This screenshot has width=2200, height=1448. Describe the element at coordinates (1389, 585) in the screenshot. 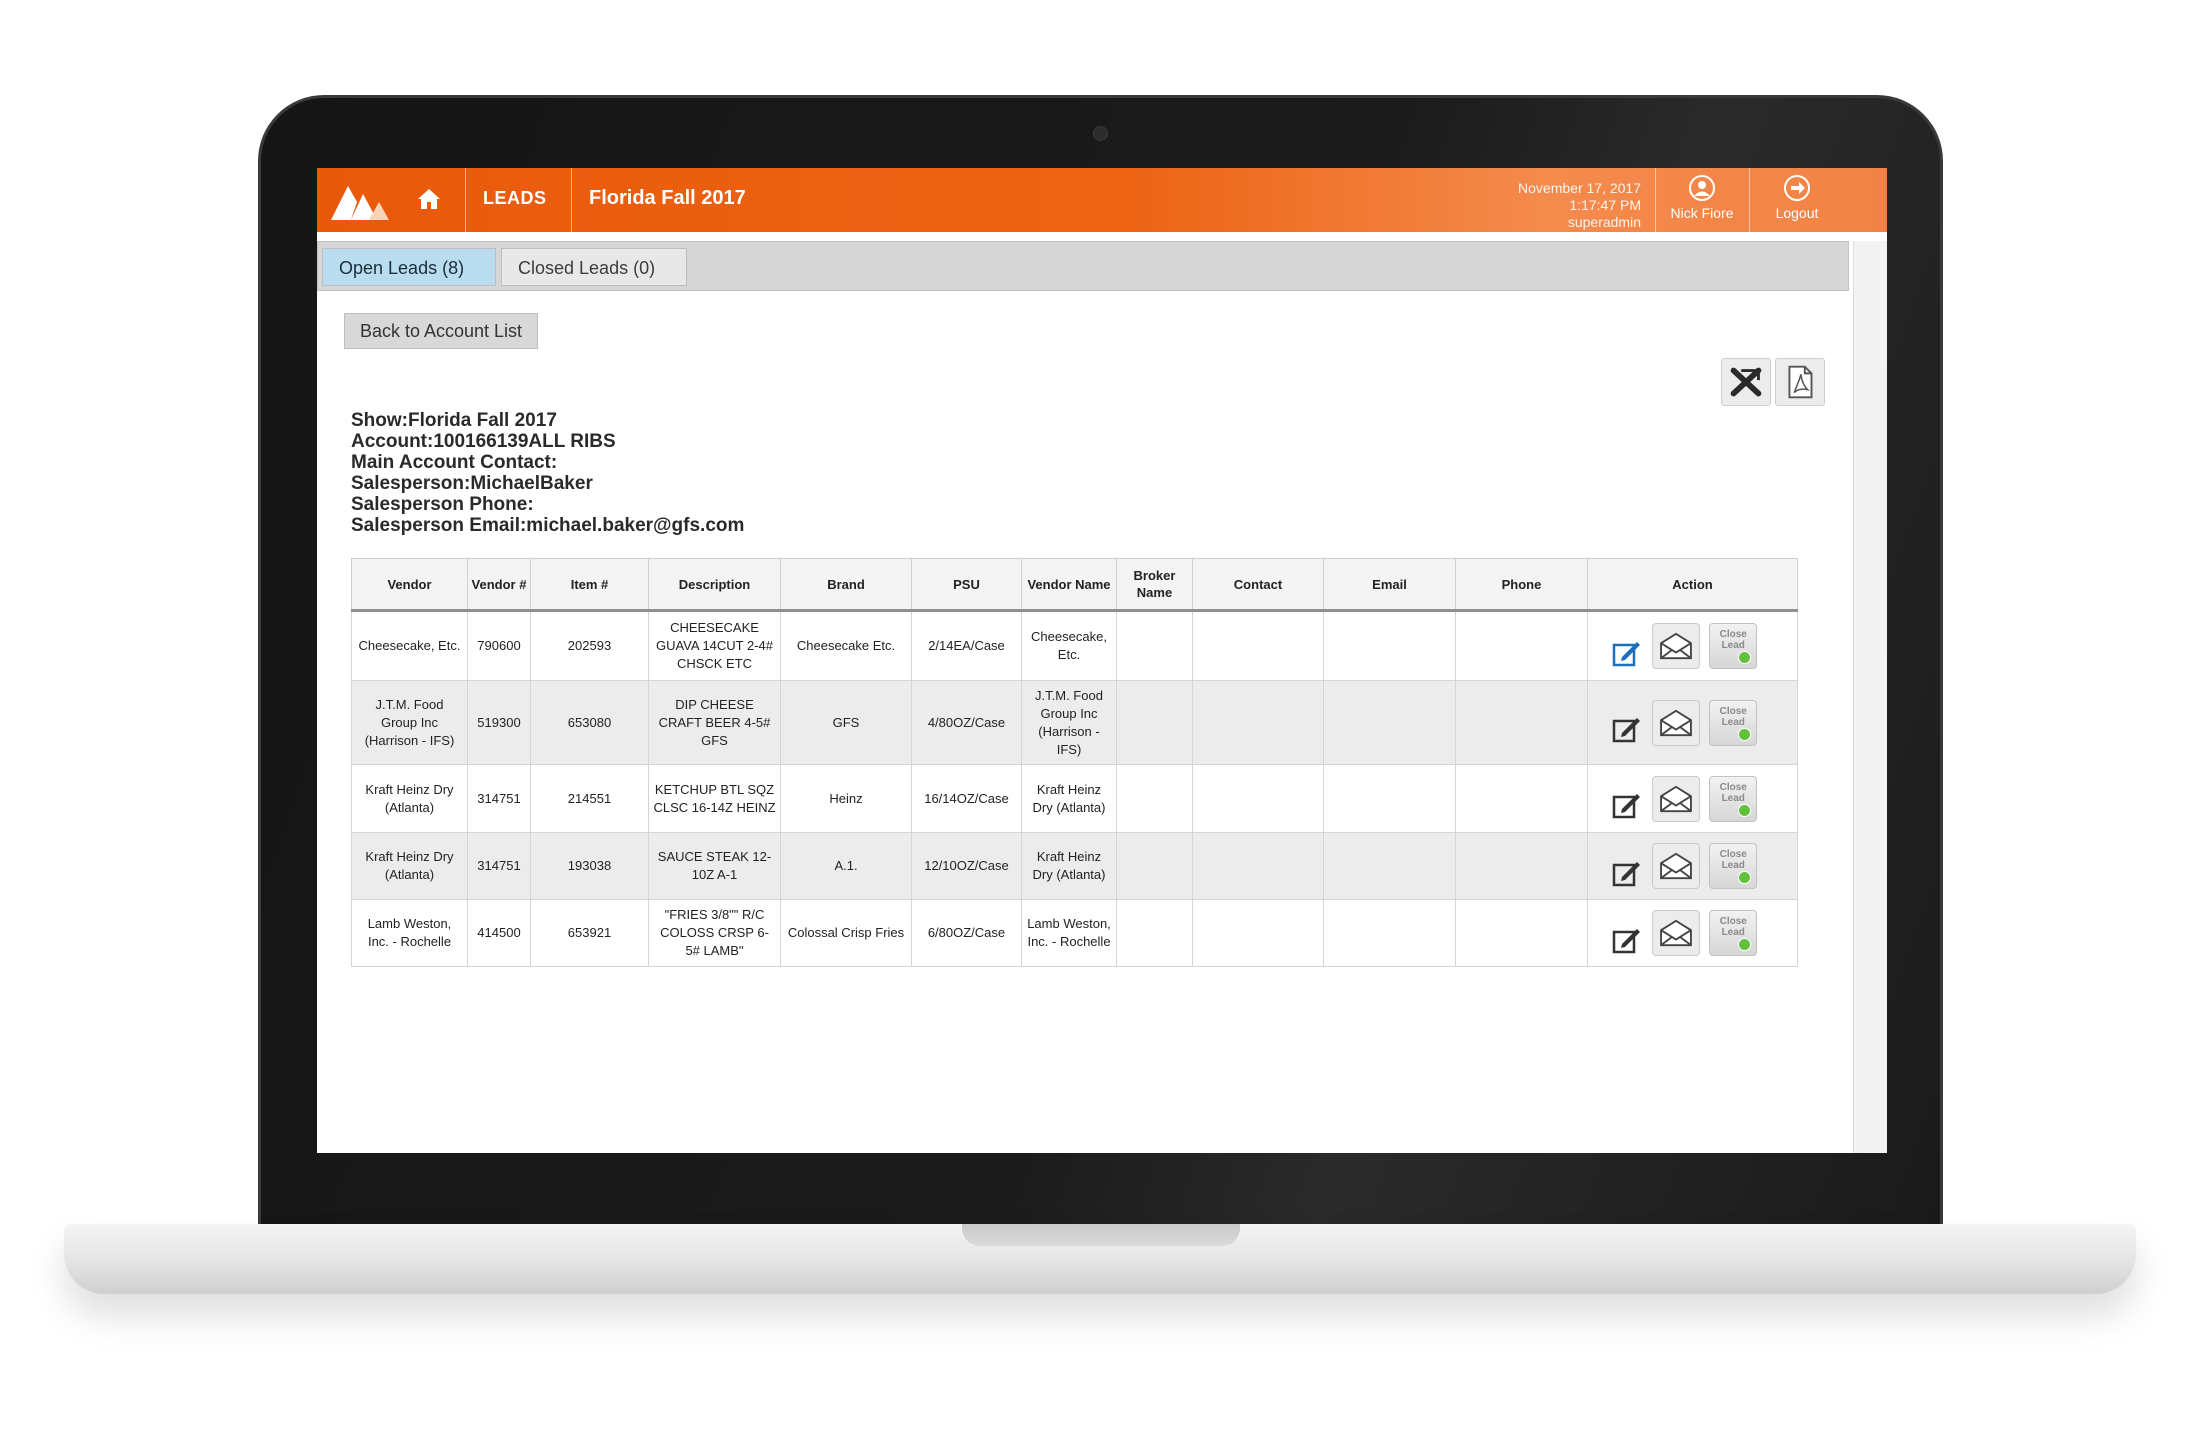

I see `column-header: Email` at that location.